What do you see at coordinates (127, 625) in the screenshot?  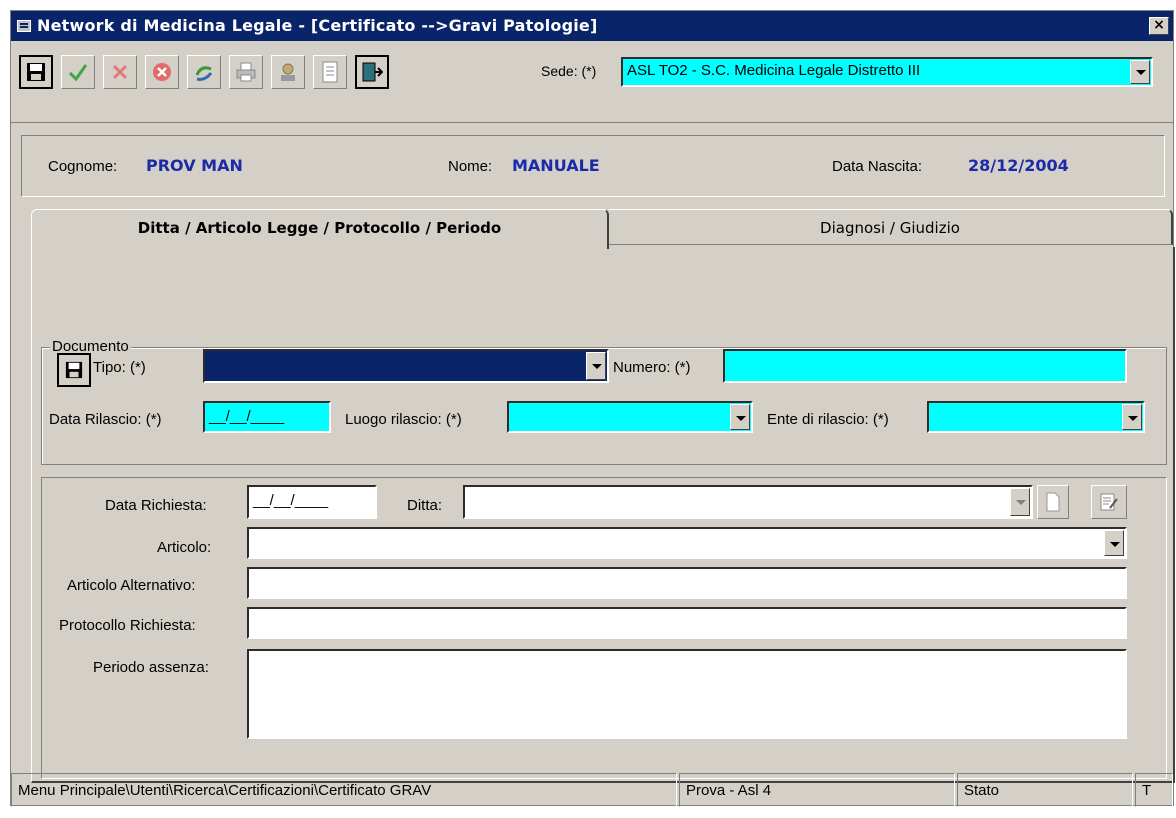 I see `protocollo-richiesta-label: Protocollo Richiesta:` at bounding box center [127, 625].